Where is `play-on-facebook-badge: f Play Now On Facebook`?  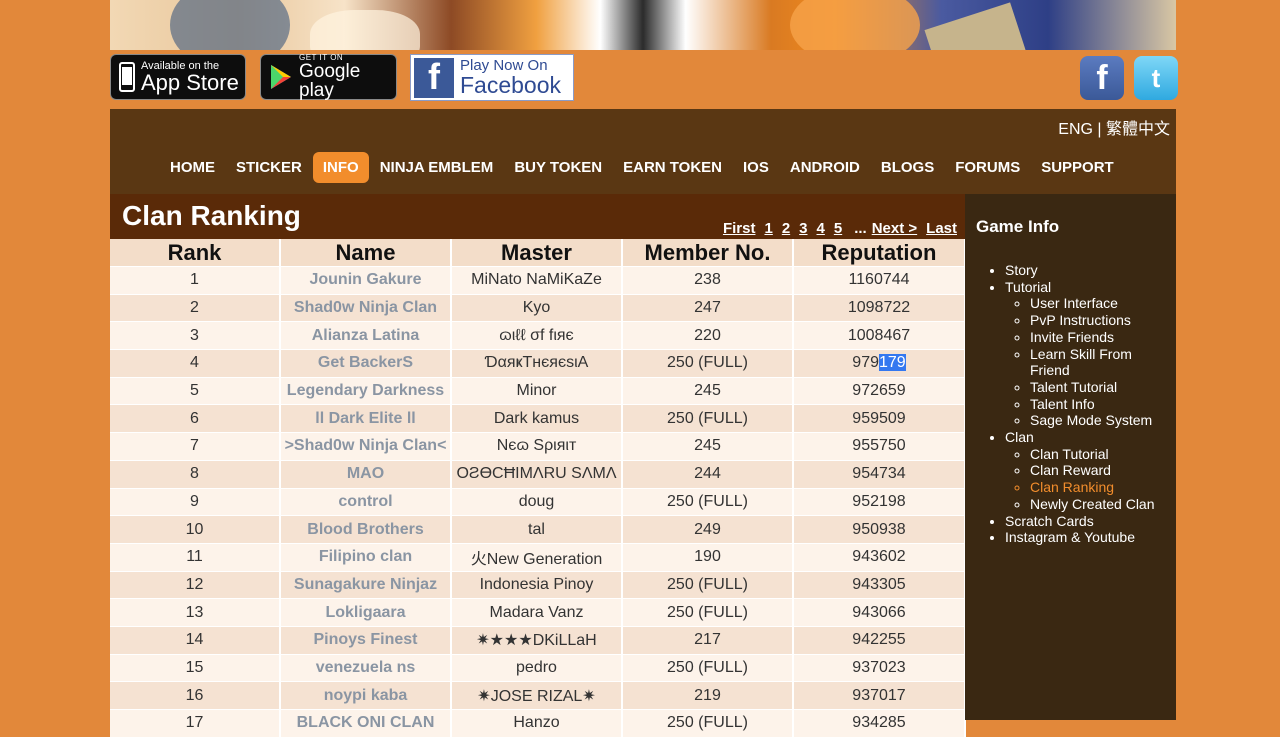 play-on-facebook-badge: f Play Now On Facebook is located at coordinates (492, 77).